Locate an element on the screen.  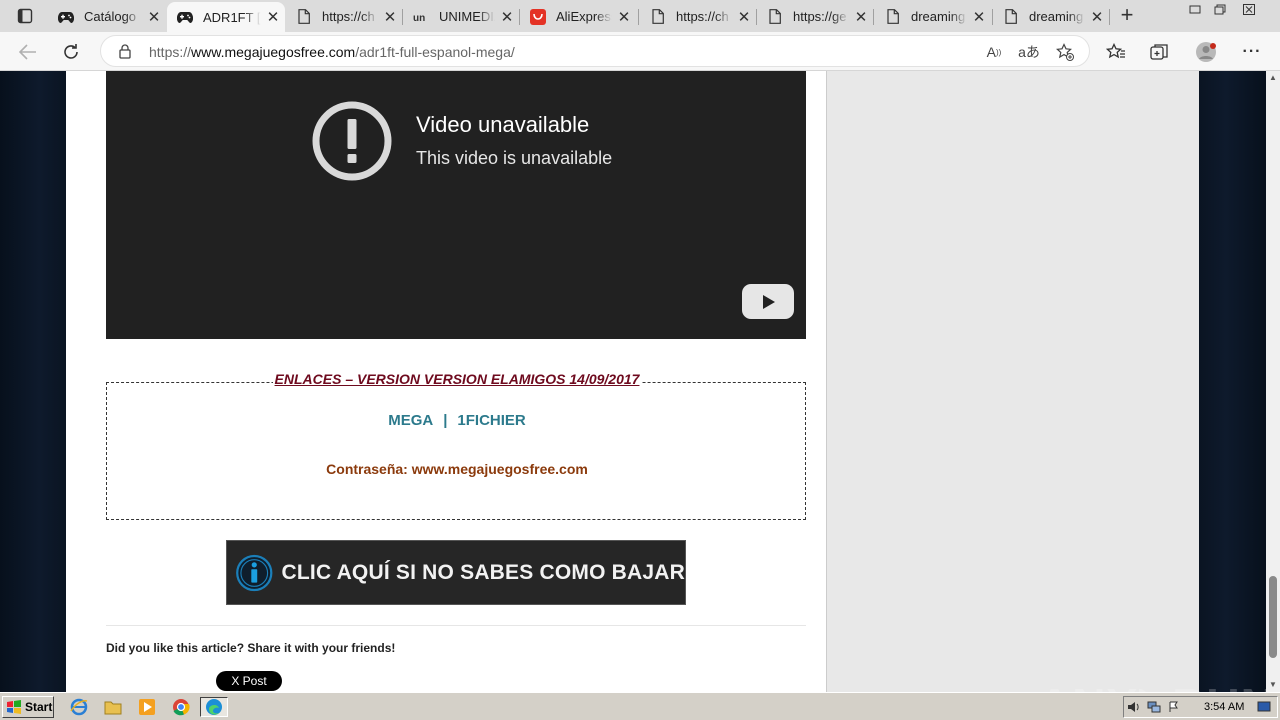
edge-taskbar-icon is located at coordinates (214, 707).